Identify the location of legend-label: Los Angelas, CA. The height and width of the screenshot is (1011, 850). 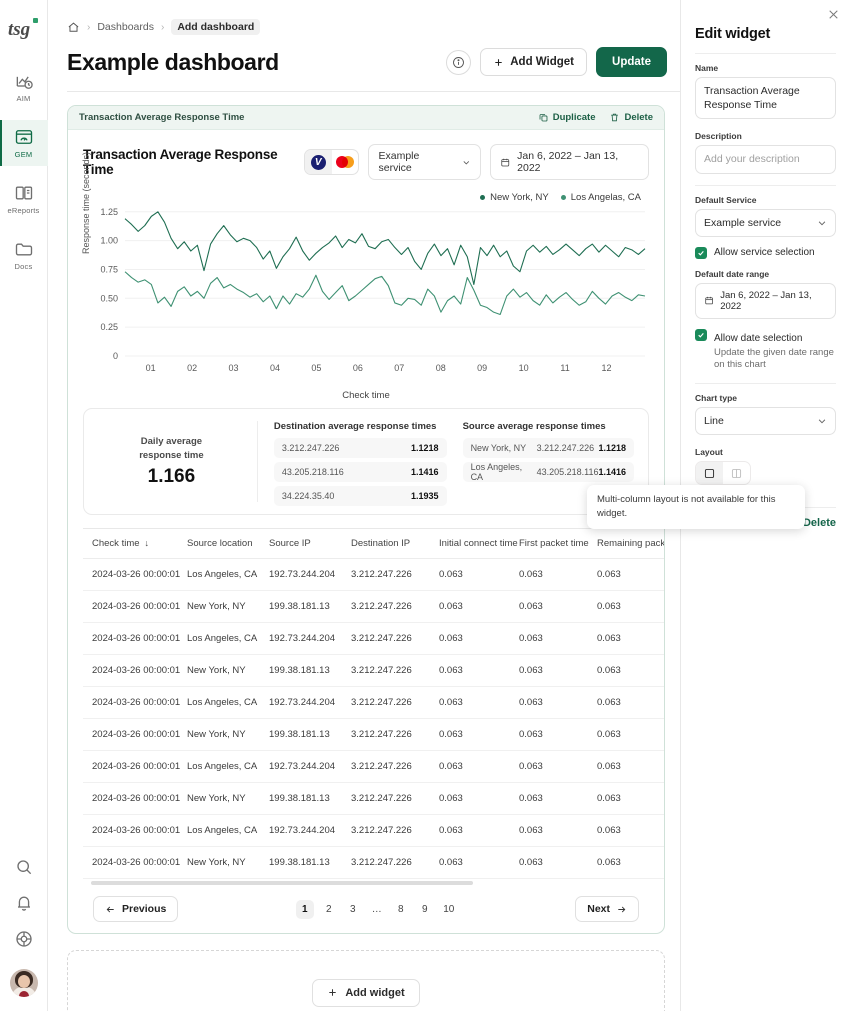
(605, 197).